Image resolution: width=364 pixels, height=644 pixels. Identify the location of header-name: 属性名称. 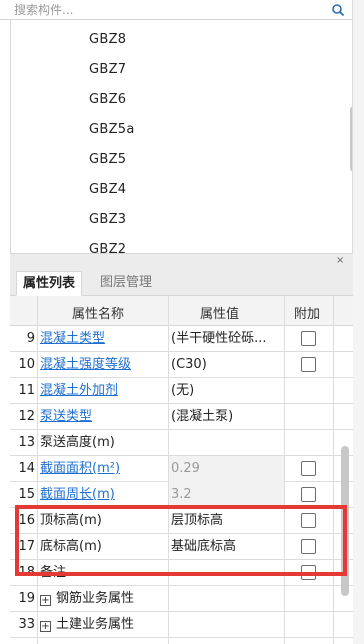
(98, 314).